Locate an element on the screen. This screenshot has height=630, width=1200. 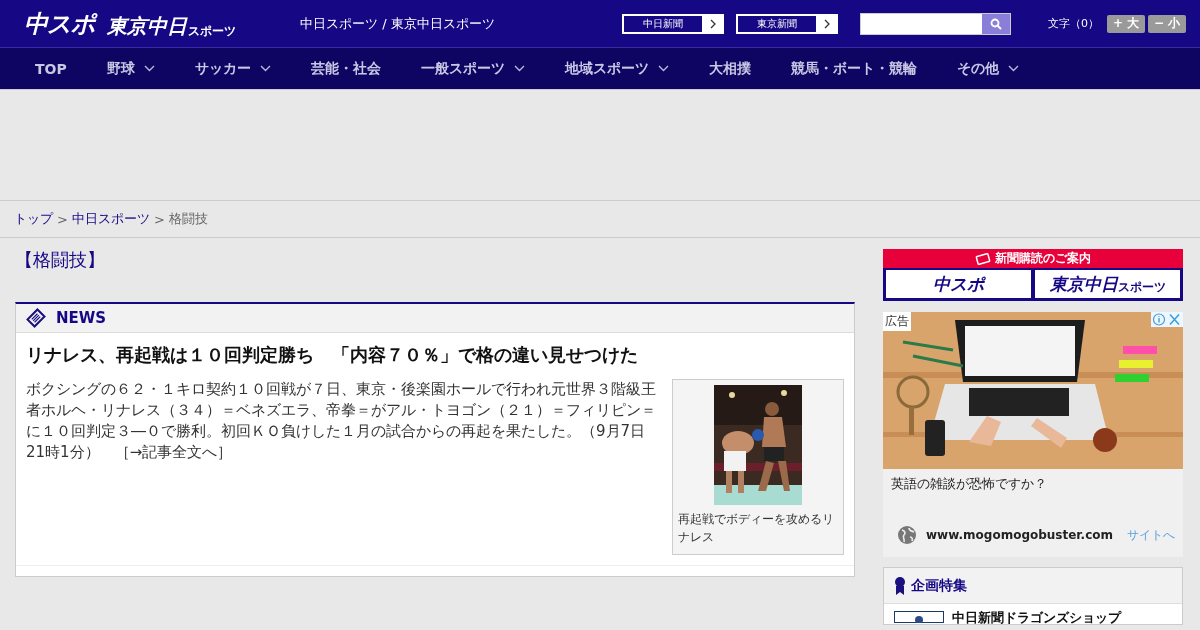
feature-link: 中日新聞ドラゴンズショップ is located at coordinates (1036, 617).